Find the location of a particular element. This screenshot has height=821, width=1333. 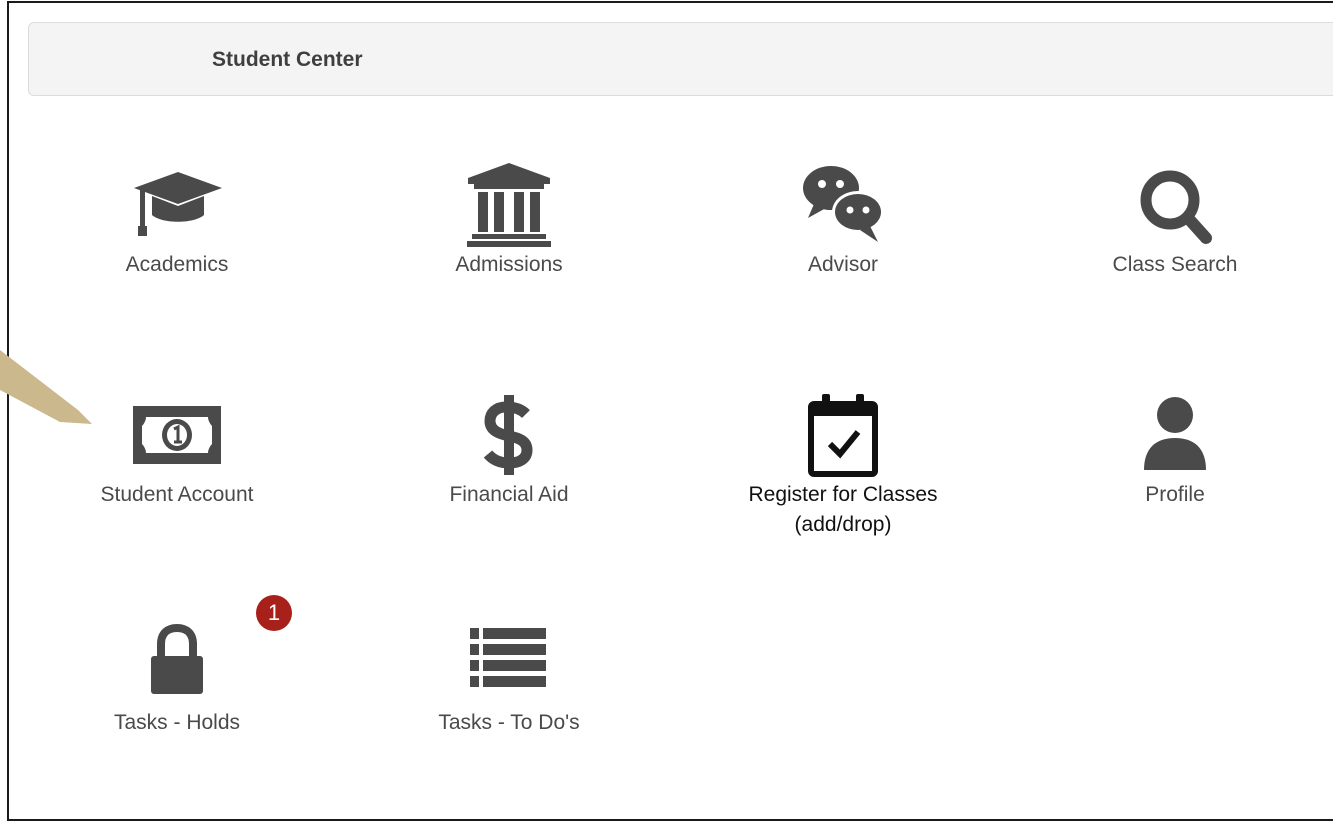

chat-bubbles-icon is located at coordinates (843, 204).